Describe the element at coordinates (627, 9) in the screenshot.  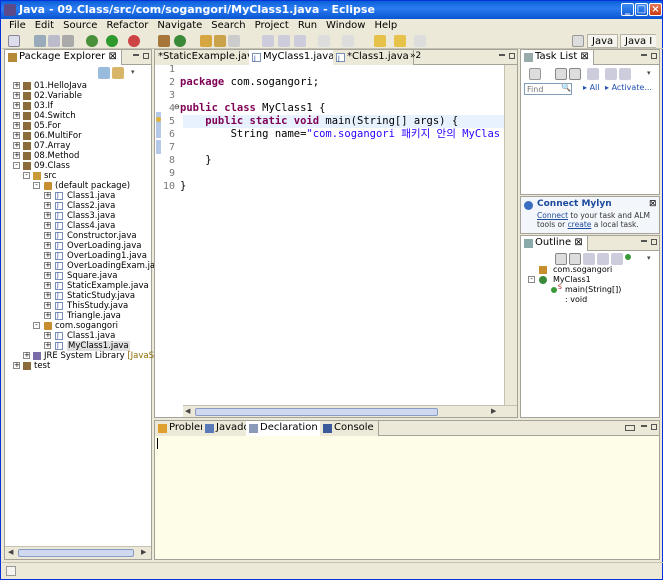
I see `minimize-button: _` at that location.